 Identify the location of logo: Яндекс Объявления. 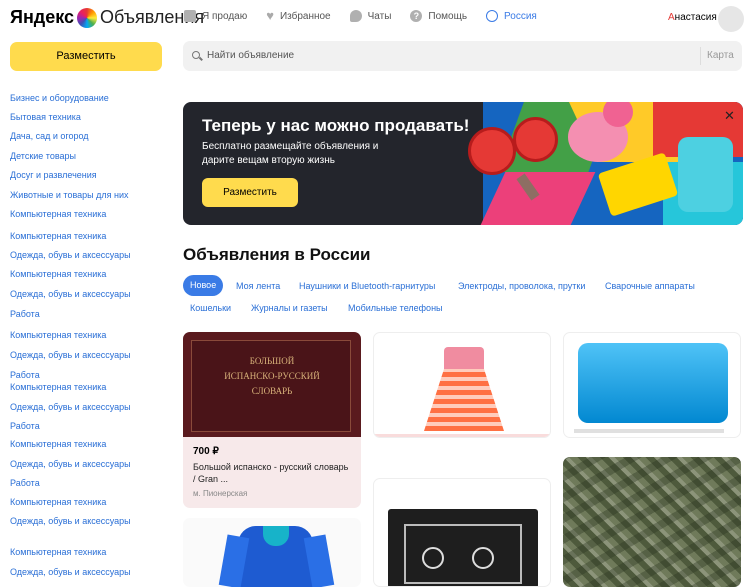
(107, 17).